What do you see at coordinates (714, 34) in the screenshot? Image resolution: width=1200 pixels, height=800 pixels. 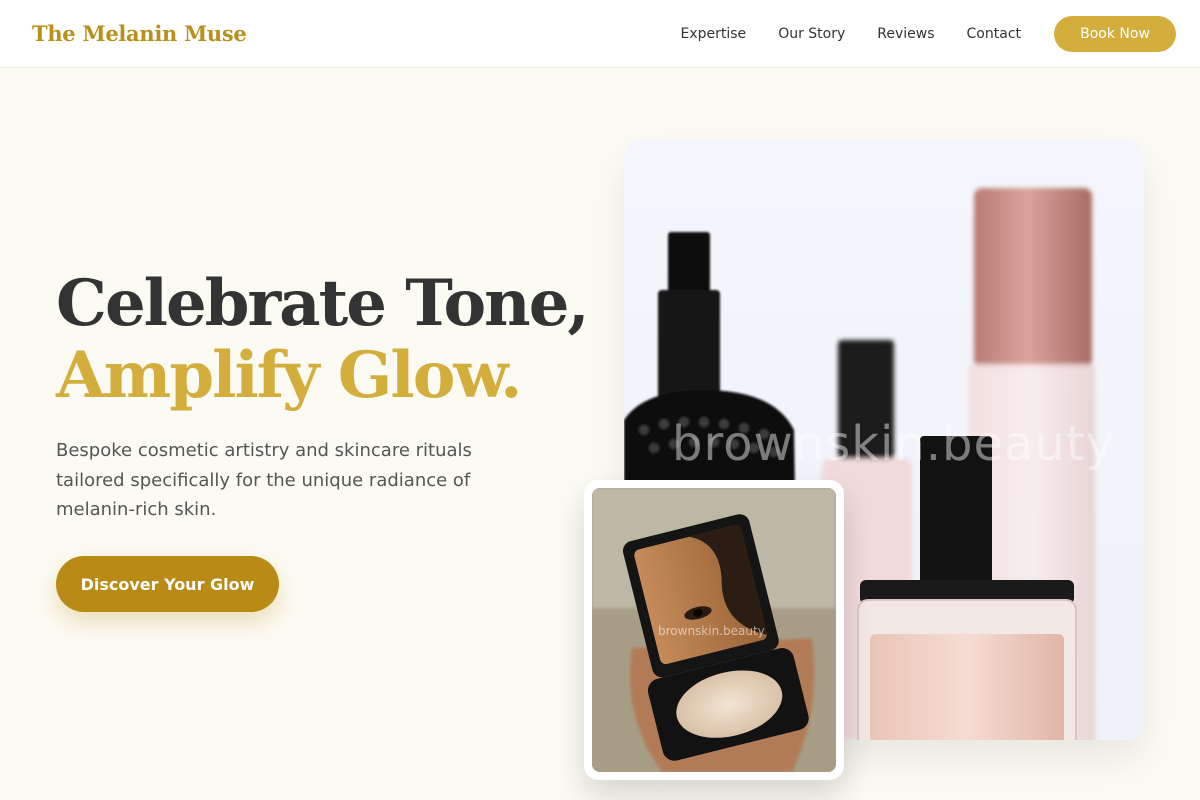 I see `nav-link-expertise: Expertise` at bounding box center [714, 34].